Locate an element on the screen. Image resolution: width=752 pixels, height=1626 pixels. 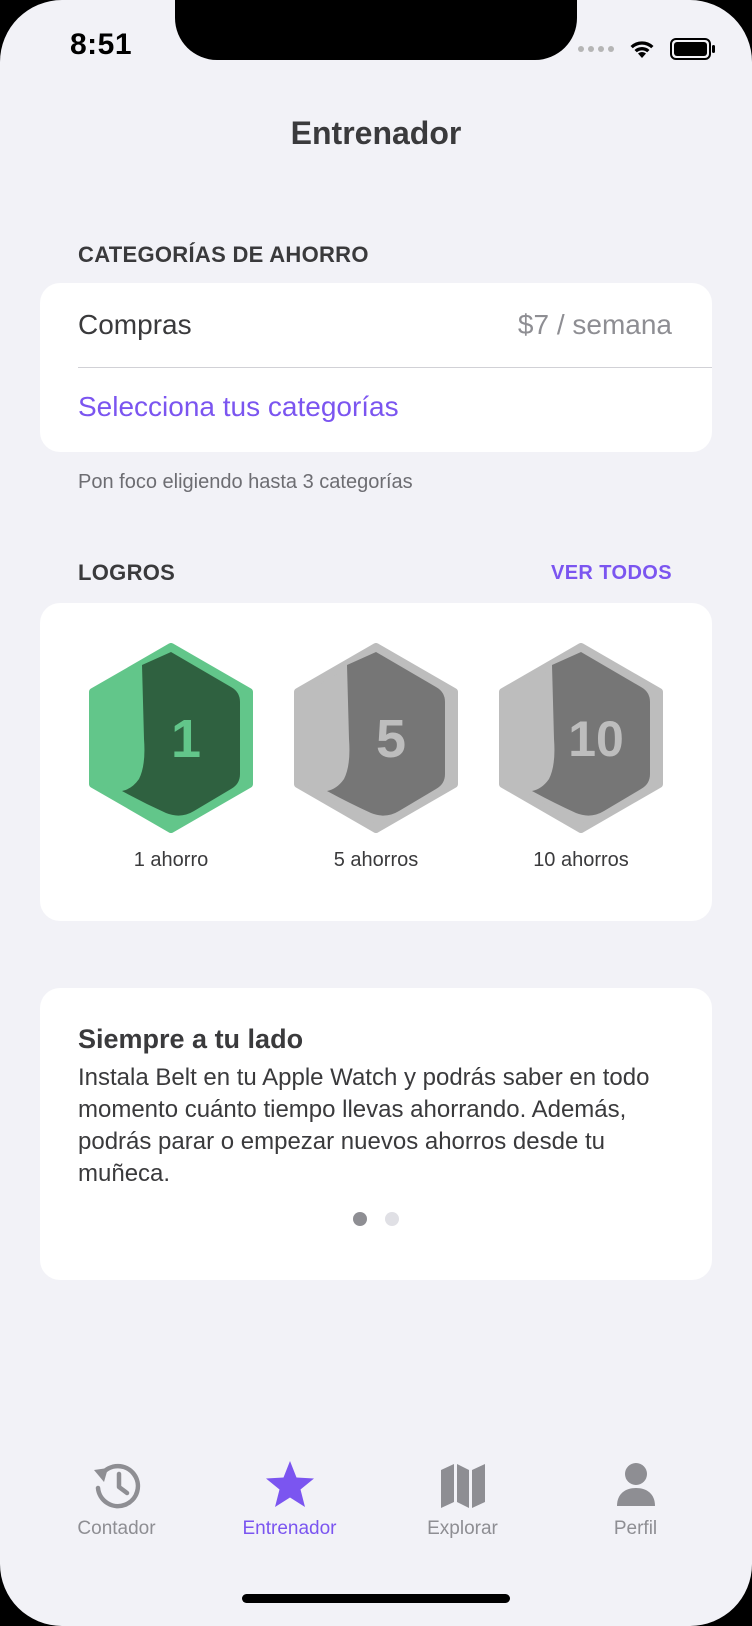
history-clock-icon is located at coordinates (116, 1486).